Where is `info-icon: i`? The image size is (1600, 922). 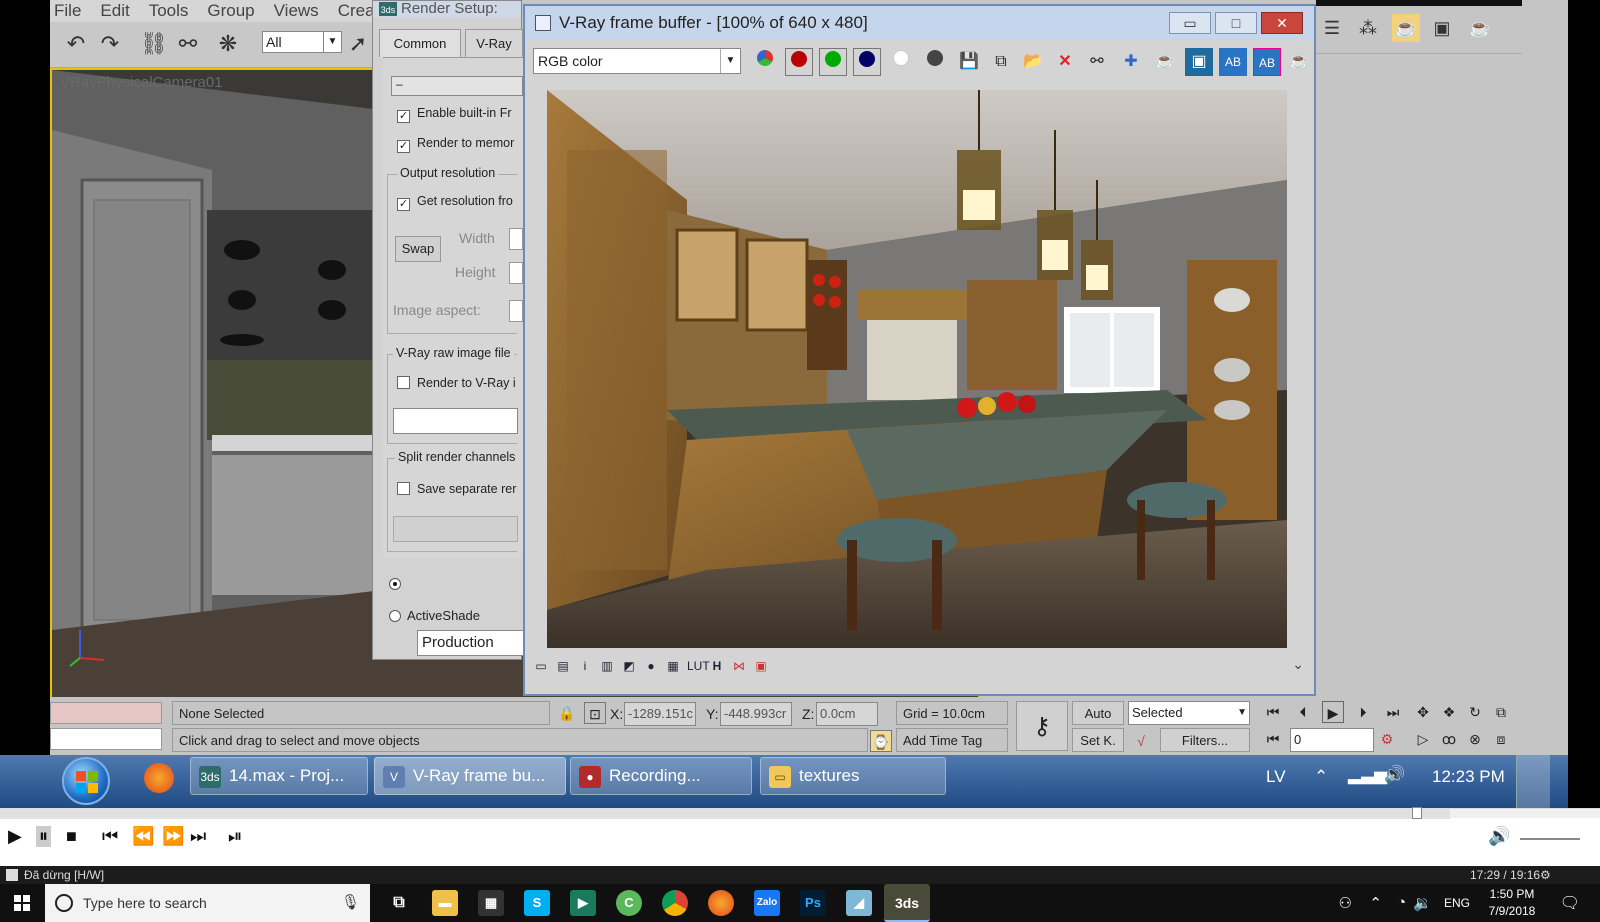 info-icon: i is located at coordinates (585, 666).